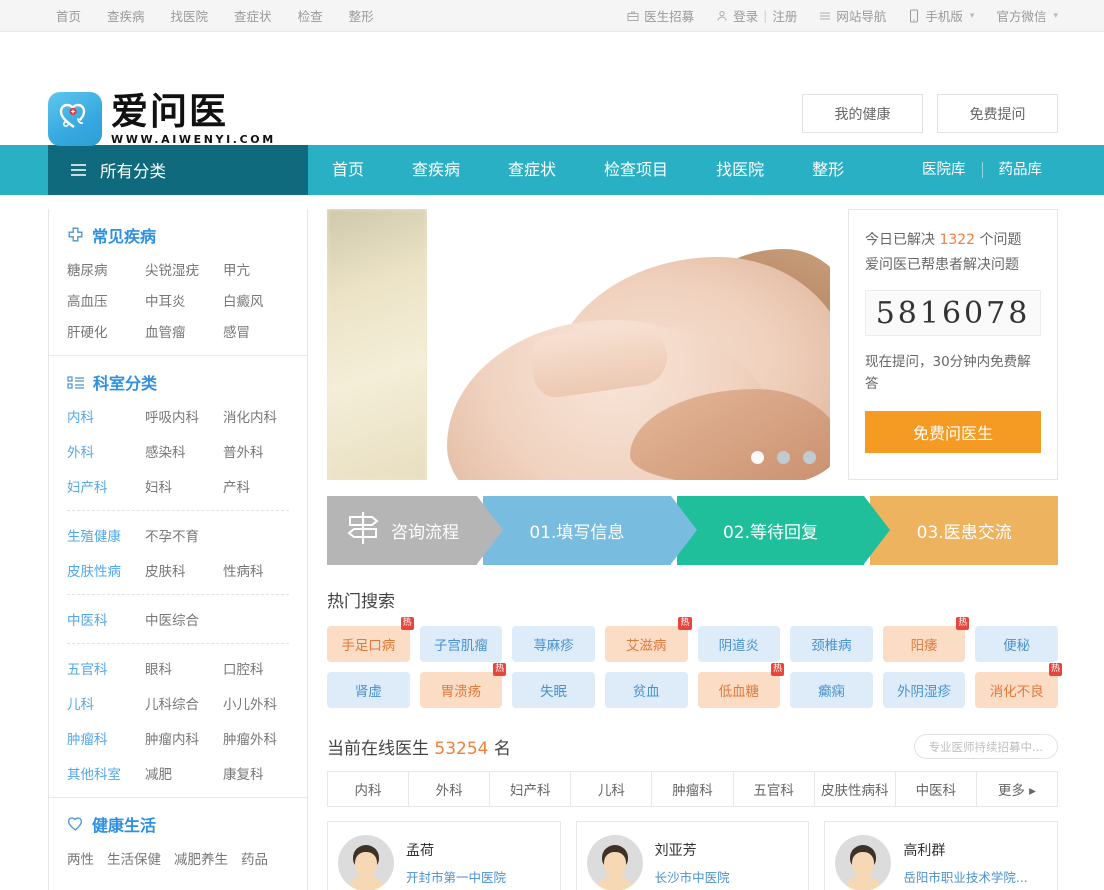 The height and width of the screenshot is (890, 1104). What do you see at coordinates (740, 170) in the screenshot?
I see `nav-item-find-hospital: 找医院` at bounding box center [740, 170].